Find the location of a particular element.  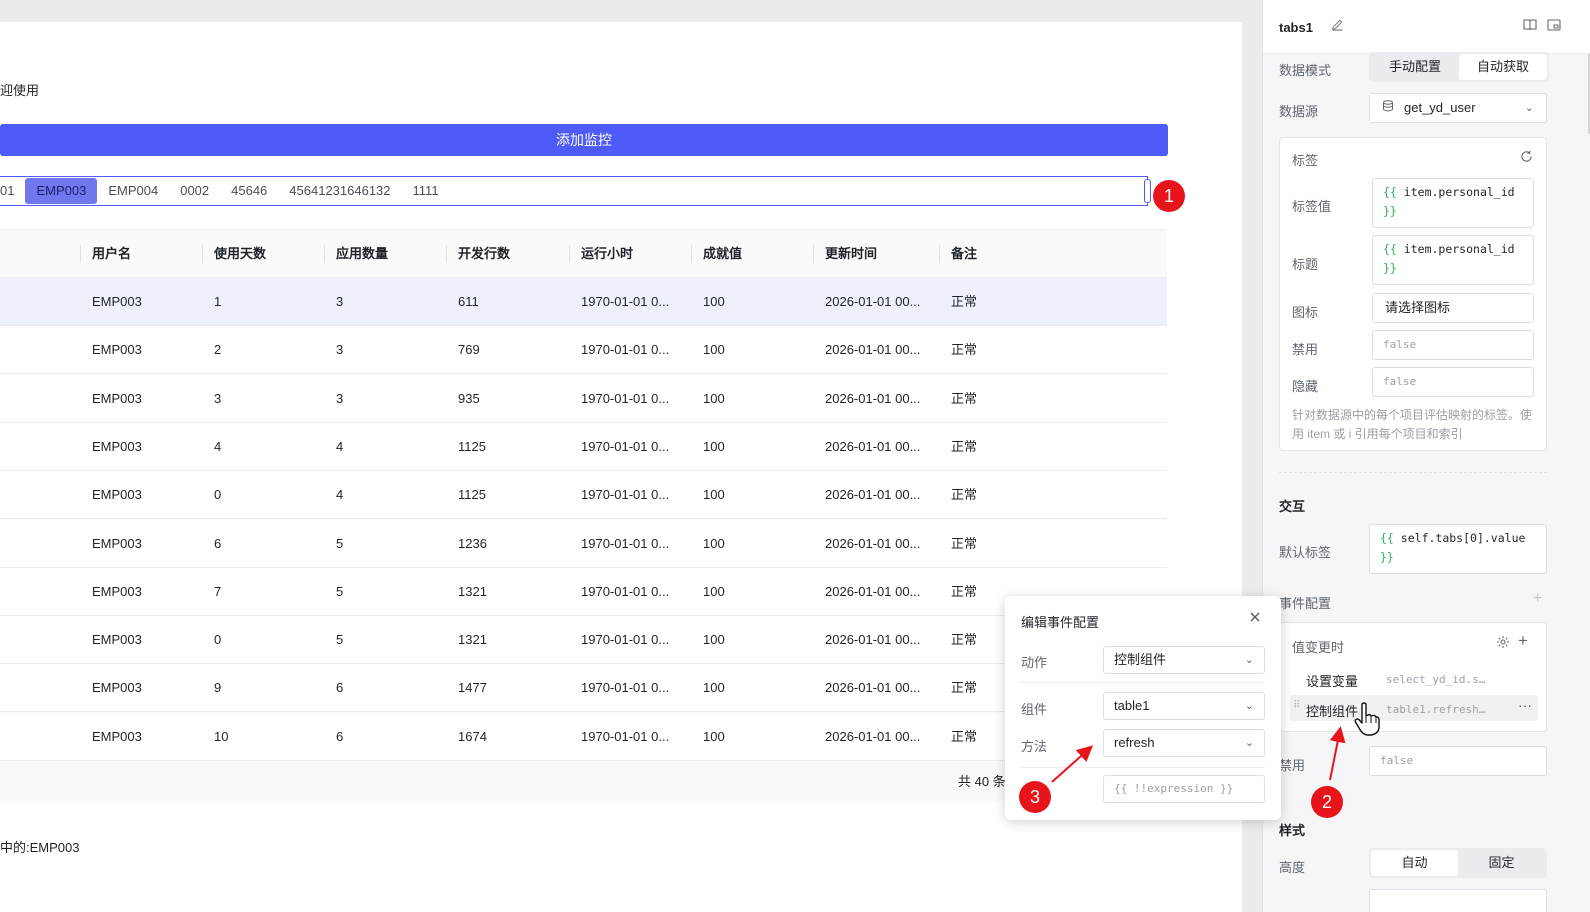

popup-title: 编辑事件配置 is located at coordinates (1060, 622).